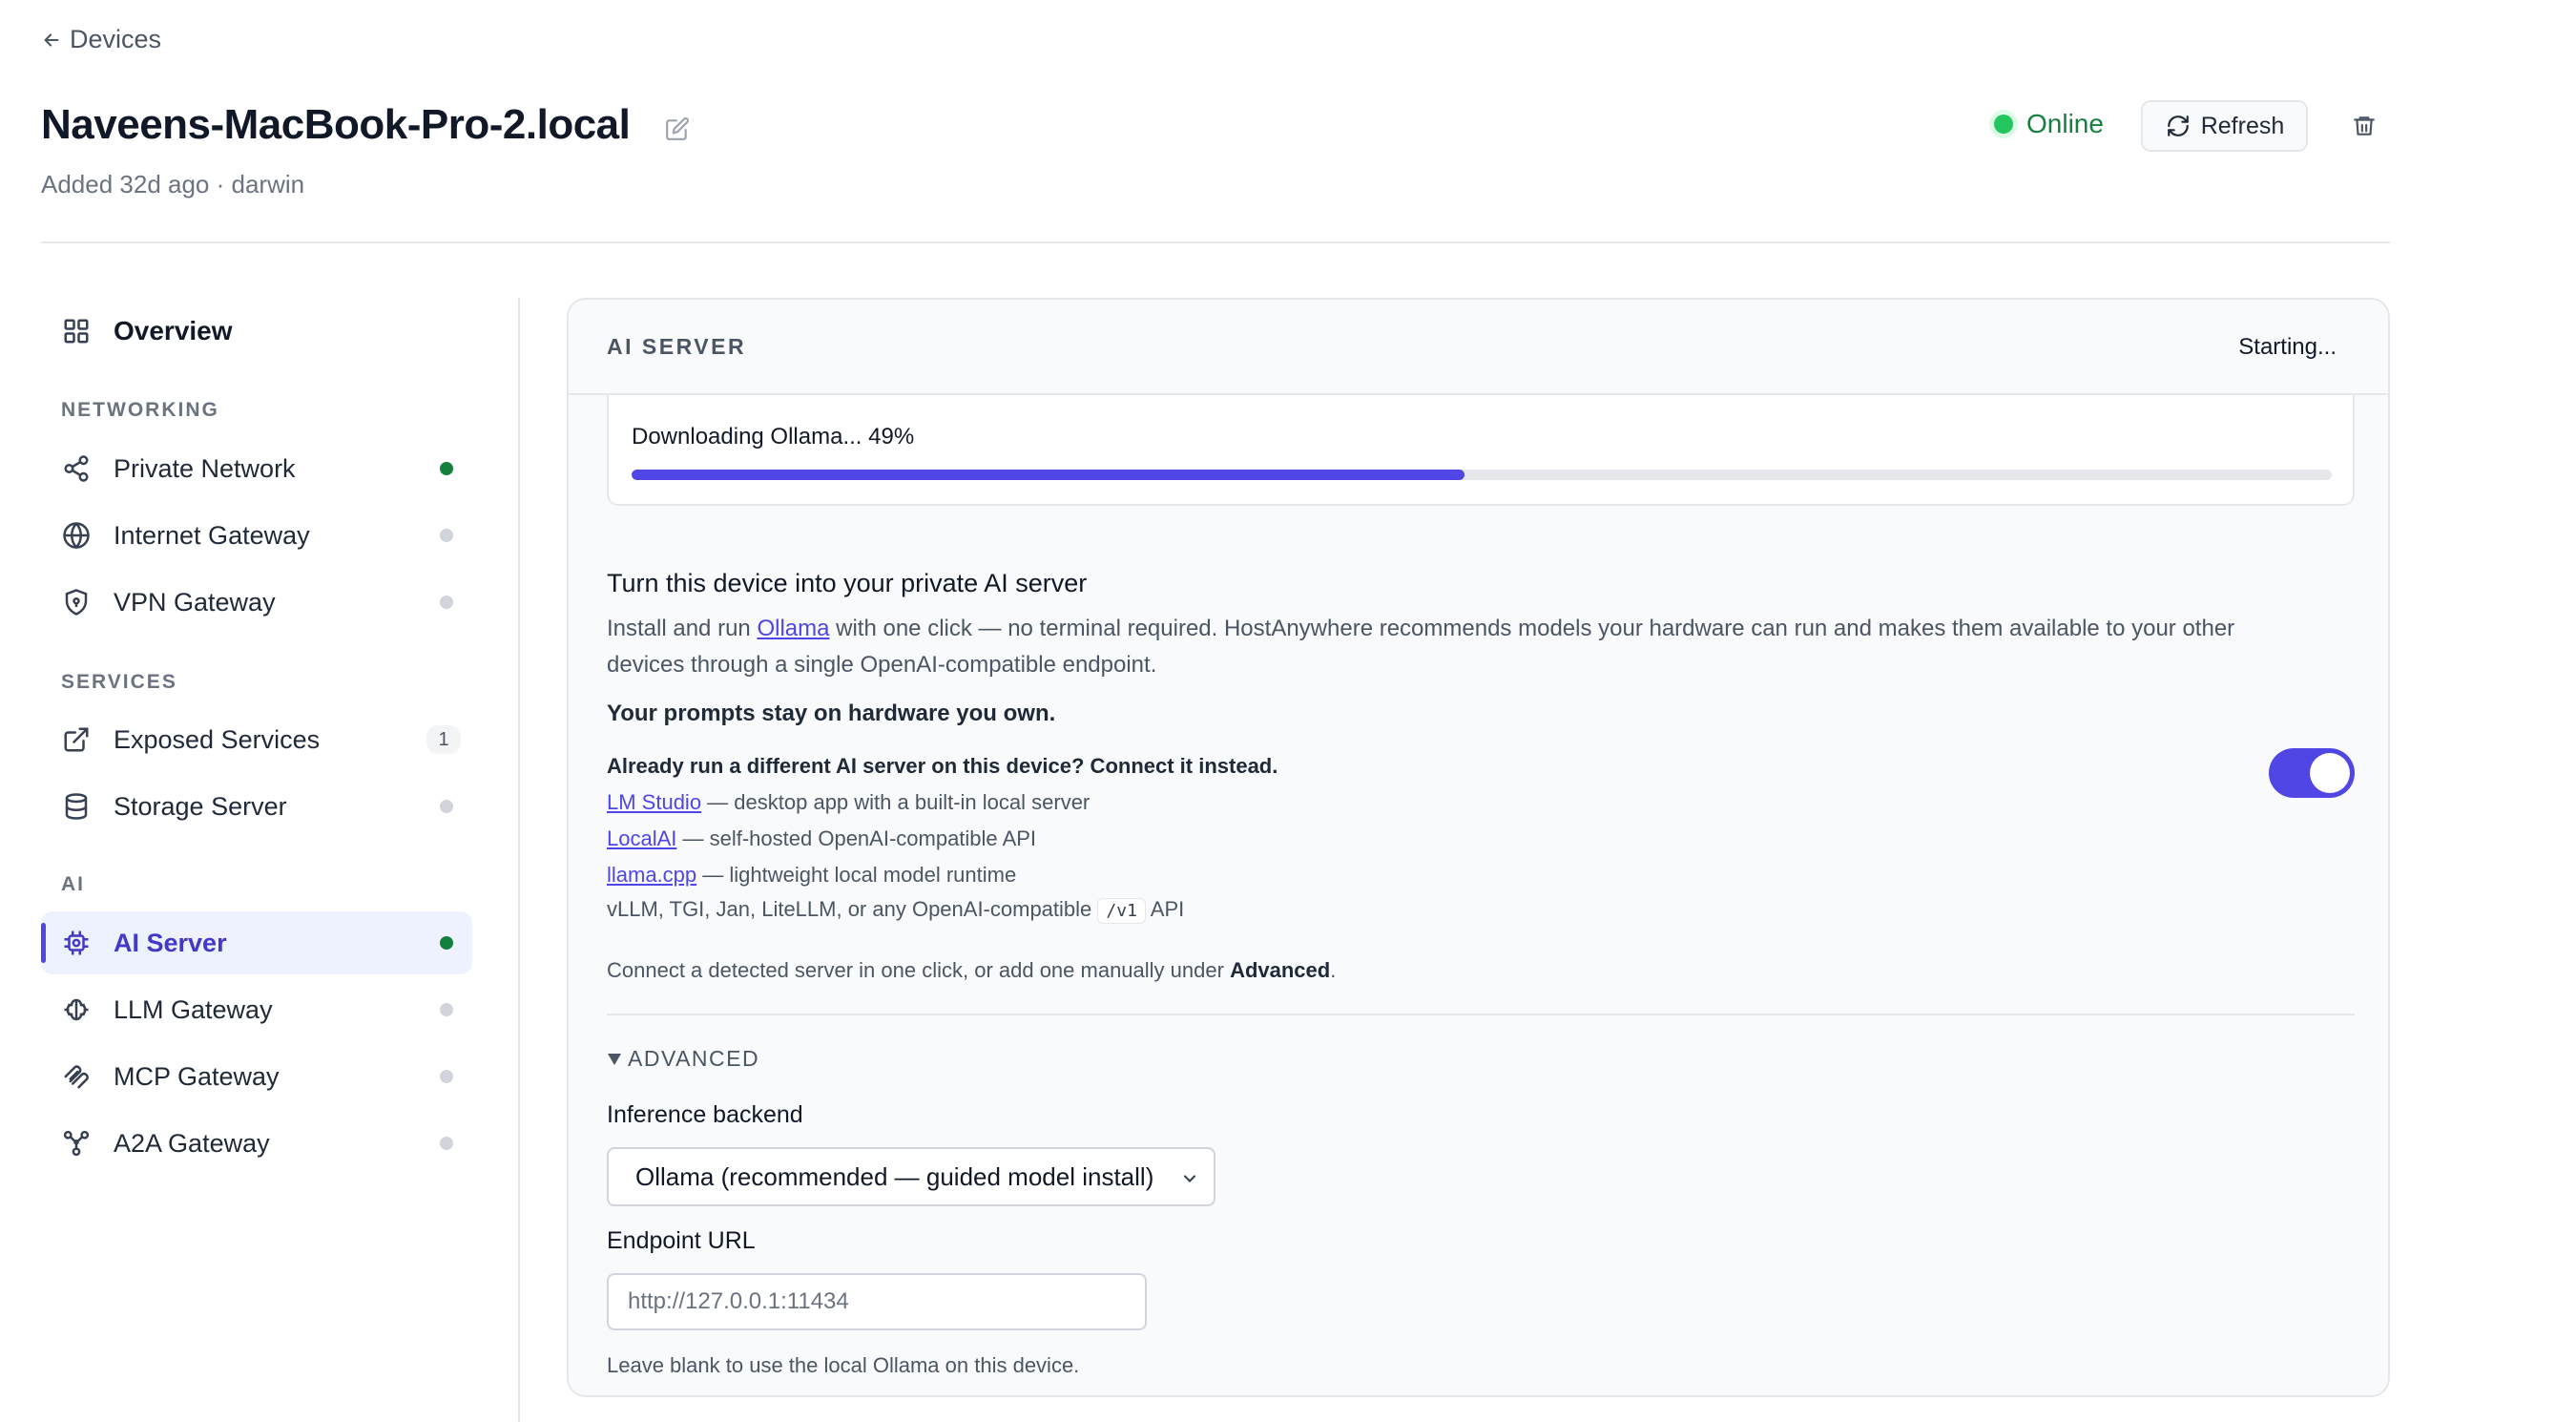 The image size is (2576, 1422). I want to click on progress-track, so click(1482, 475).